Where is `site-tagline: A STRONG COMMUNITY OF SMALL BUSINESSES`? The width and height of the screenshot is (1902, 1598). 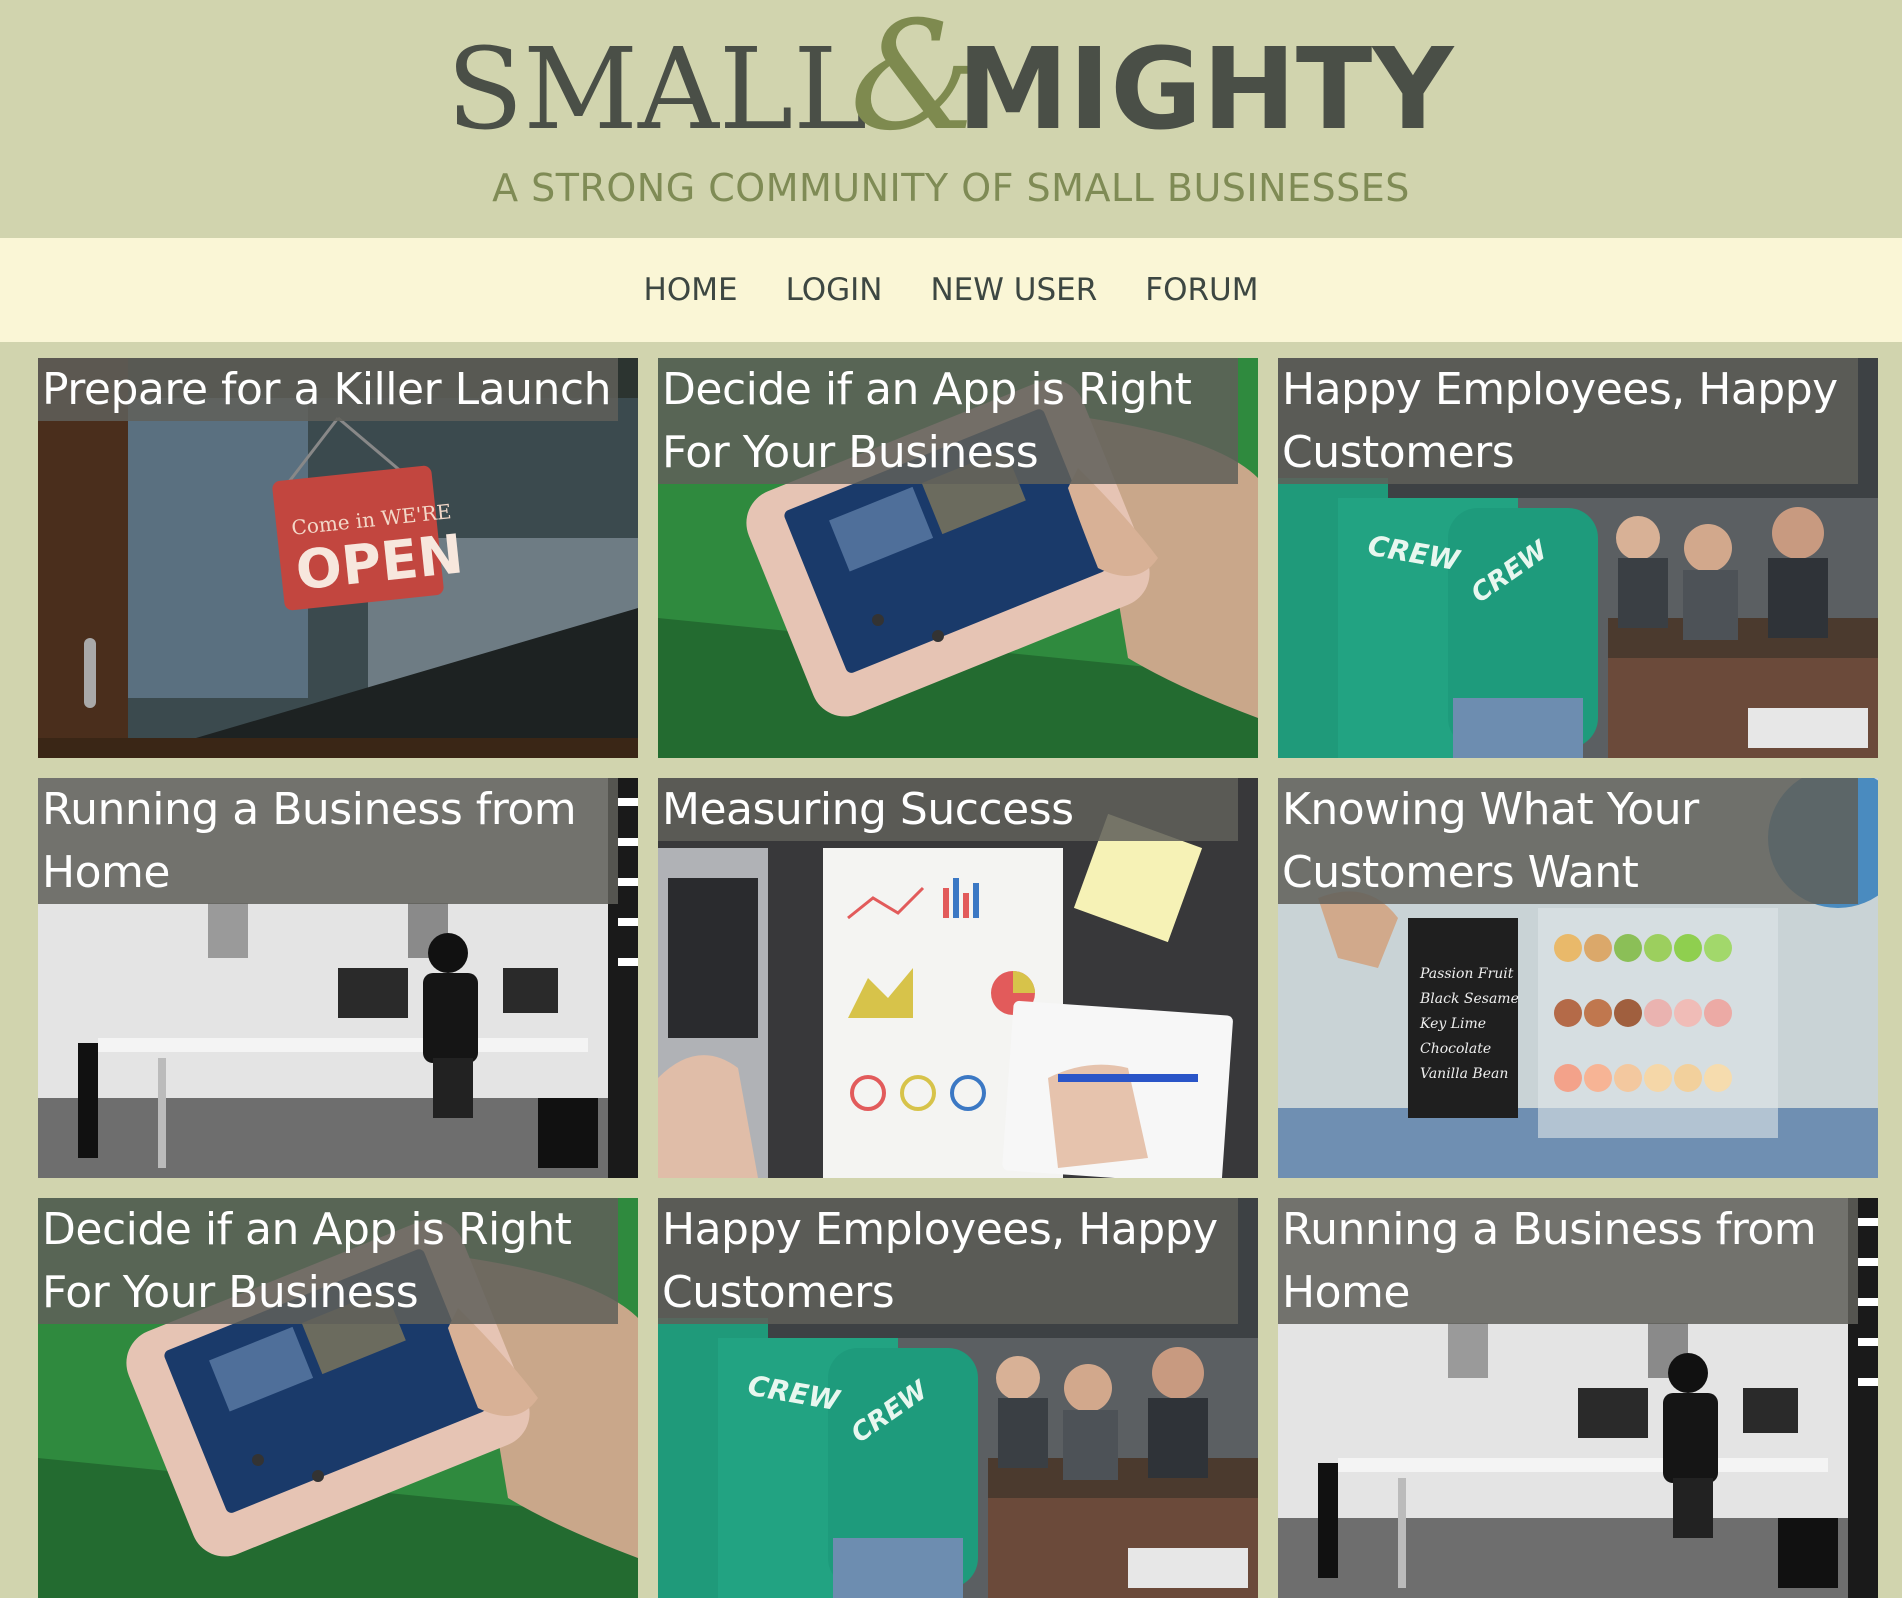
site-tagline: A STRONG COMMUNITY OF SMALL BUSINESSES is located at coordinates (951, 188).